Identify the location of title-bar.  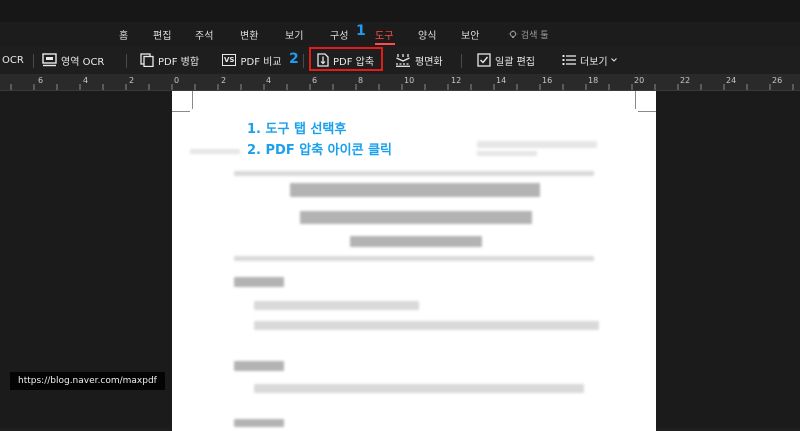
(400, 11).